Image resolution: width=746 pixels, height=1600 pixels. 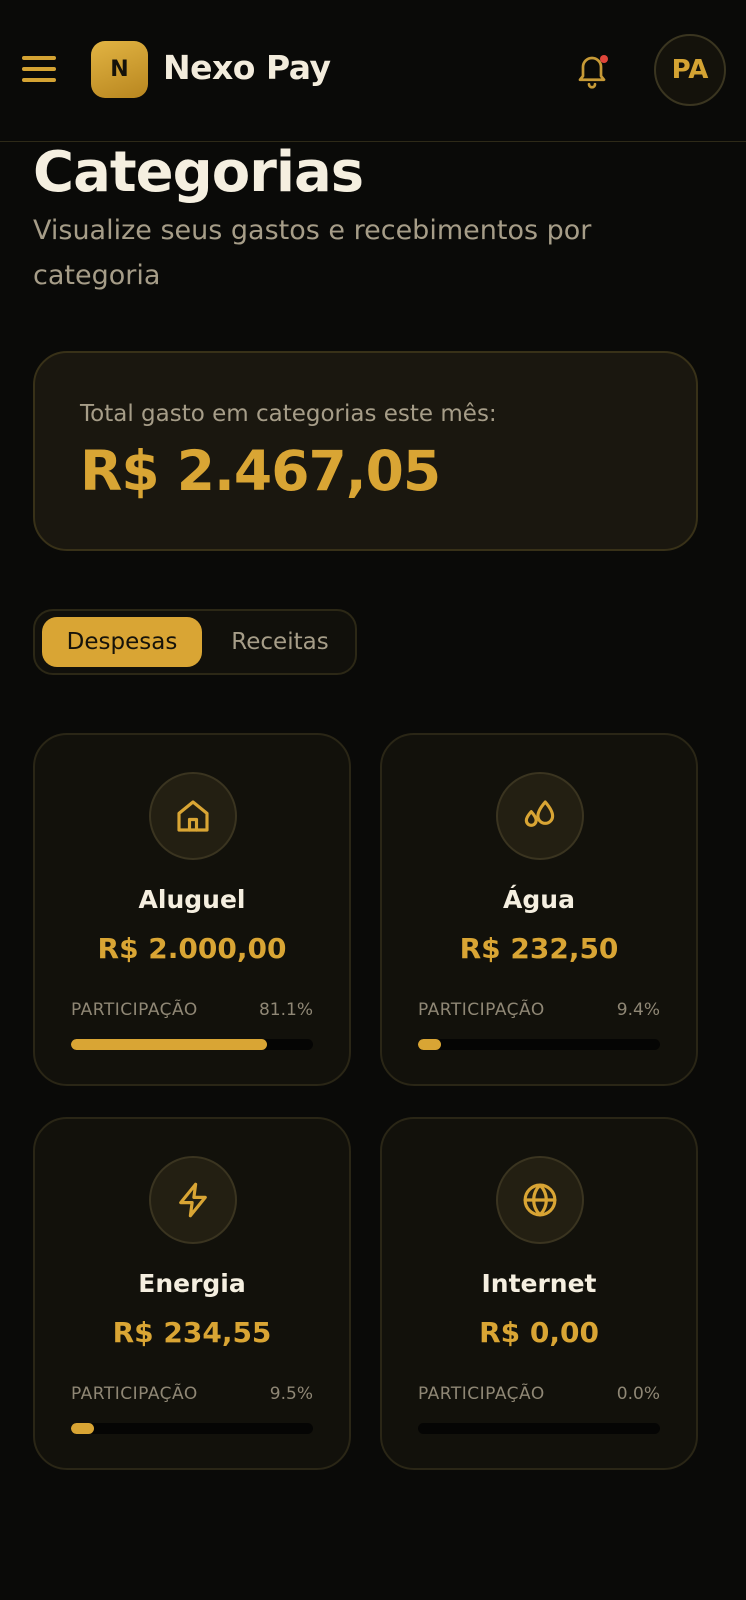 I want to click on app-logo: N, so click(x=119, y=69).